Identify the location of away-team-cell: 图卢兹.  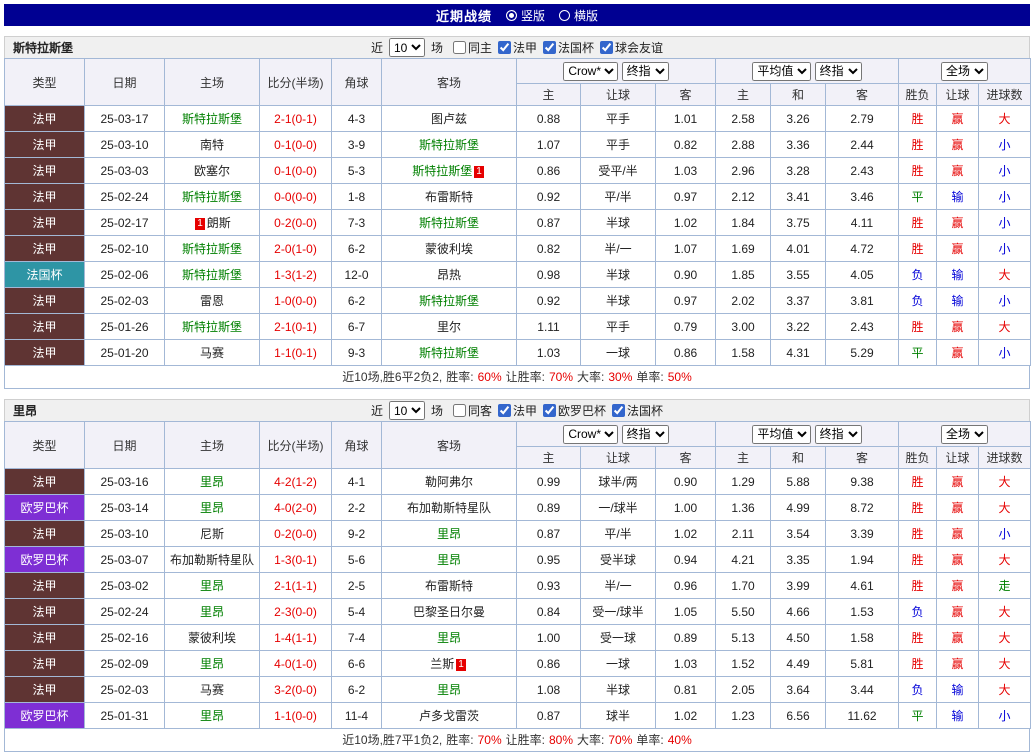
(449, 118).